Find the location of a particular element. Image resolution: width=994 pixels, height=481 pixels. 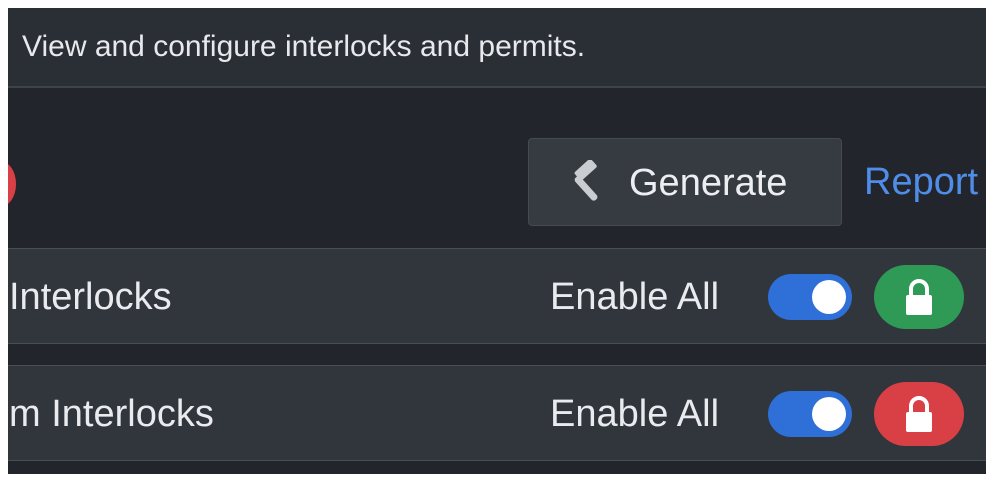

status-indicator is located at coordinates (12, 184).